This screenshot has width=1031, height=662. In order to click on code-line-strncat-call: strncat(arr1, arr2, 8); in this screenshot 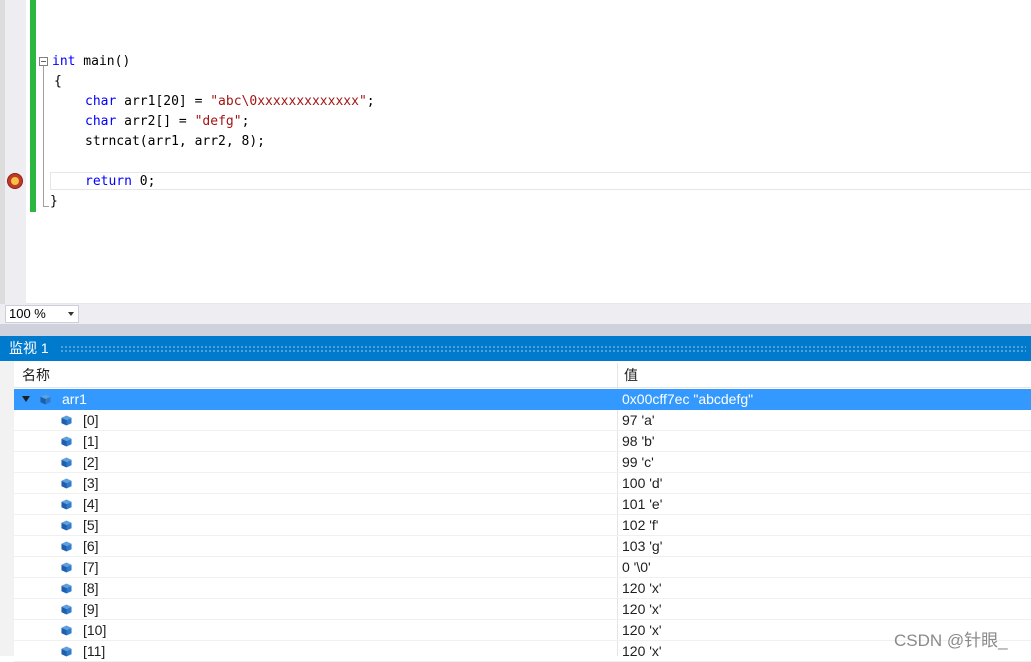, I will do `click(175, 142)`.